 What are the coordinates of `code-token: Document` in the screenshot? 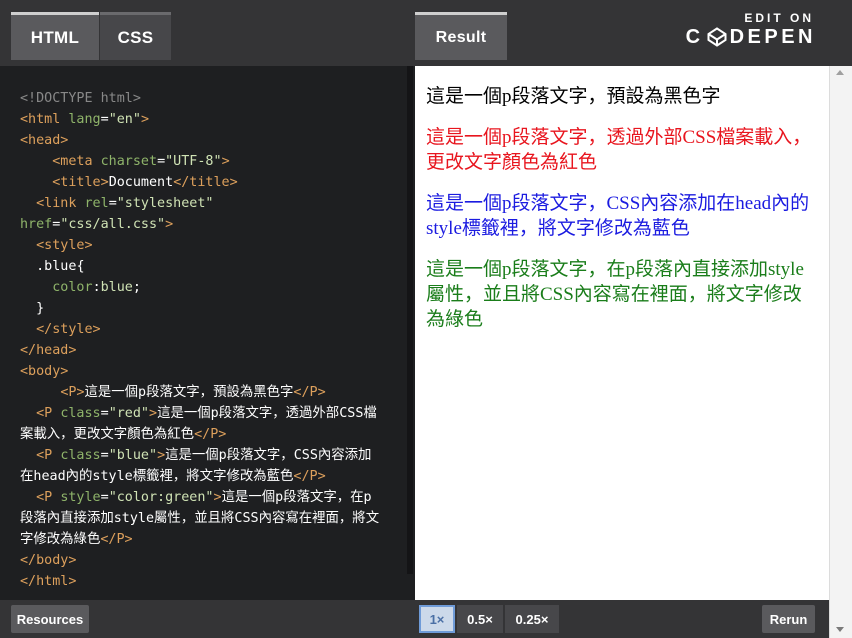 It's located at (141, 182).